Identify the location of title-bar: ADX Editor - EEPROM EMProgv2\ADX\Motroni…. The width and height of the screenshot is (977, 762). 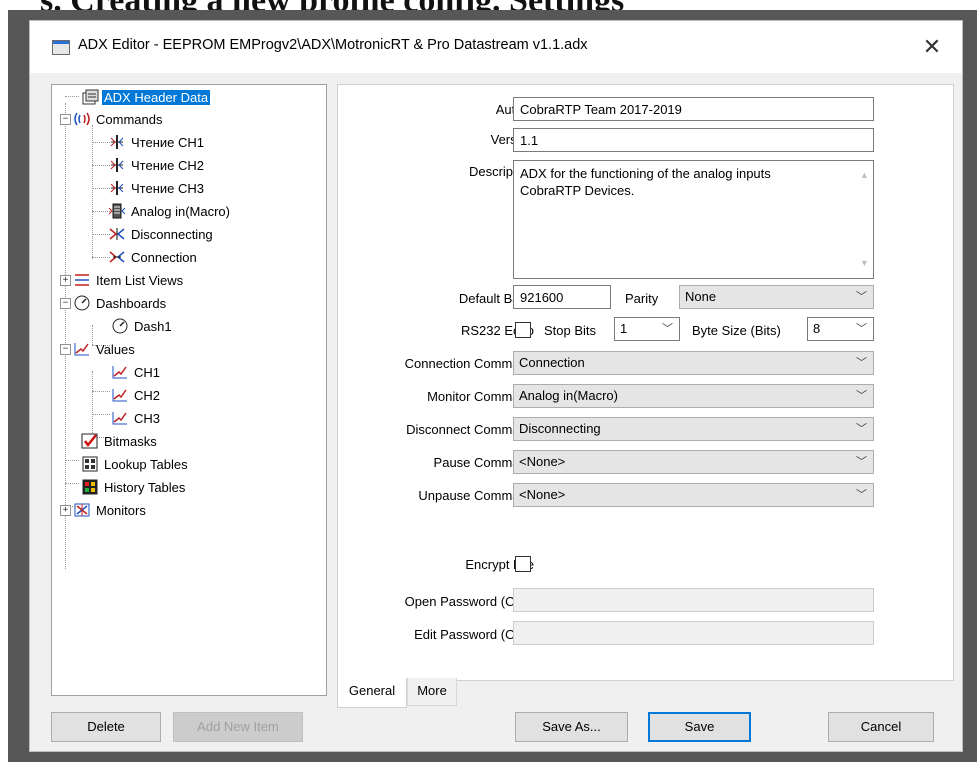
(496, 47).